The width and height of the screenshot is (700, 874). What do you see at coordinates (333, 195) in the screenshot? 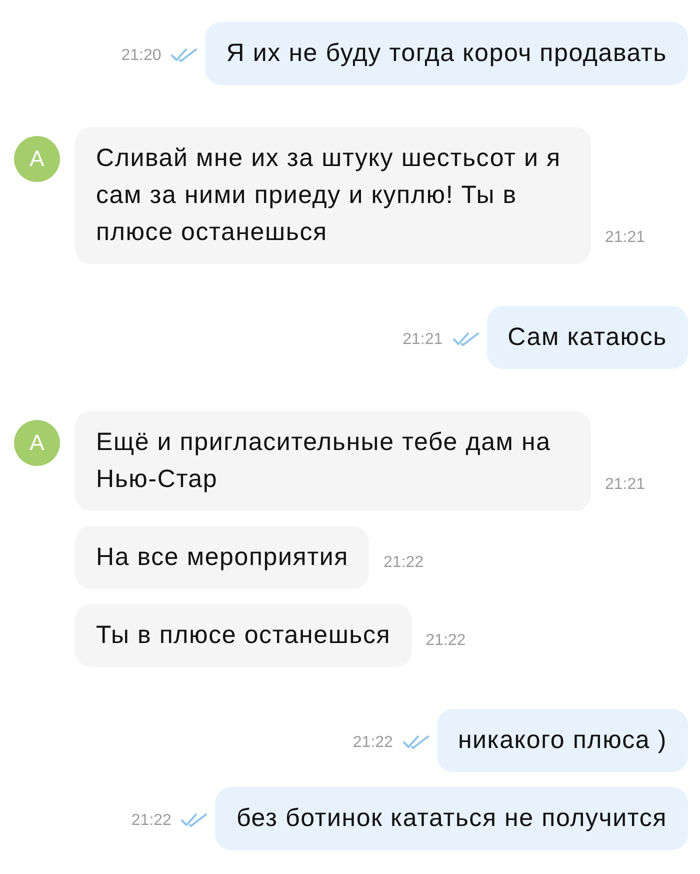
I see `message-bubble: Сливай мне их за штуку шестьсот и я сам за ними приеду и куплю! Ты в плюсе останешься` at bounding box center [333, 195].